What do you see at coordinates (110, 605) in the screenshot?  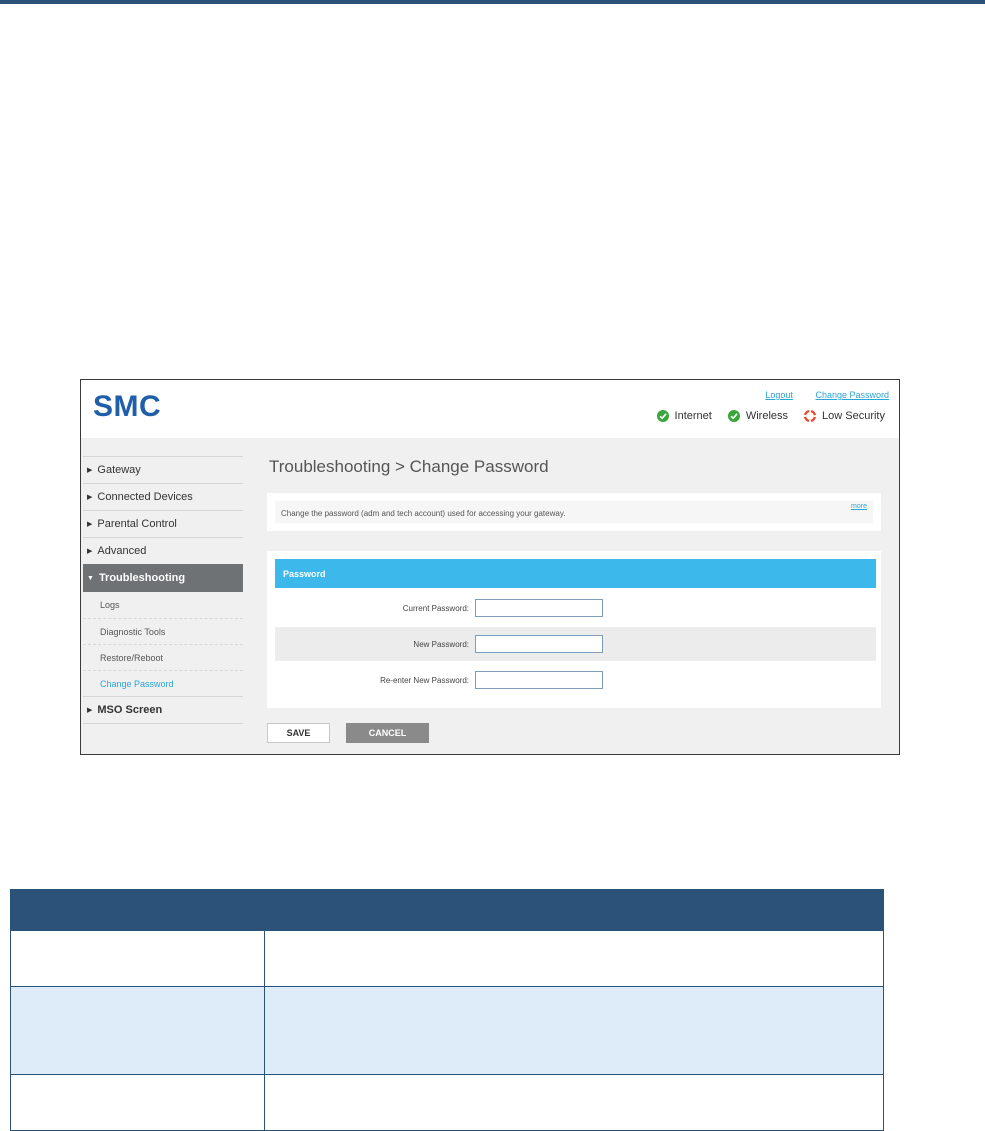 I see `sidebar-subitem-label: Logs` at bounding box center [110, 605].